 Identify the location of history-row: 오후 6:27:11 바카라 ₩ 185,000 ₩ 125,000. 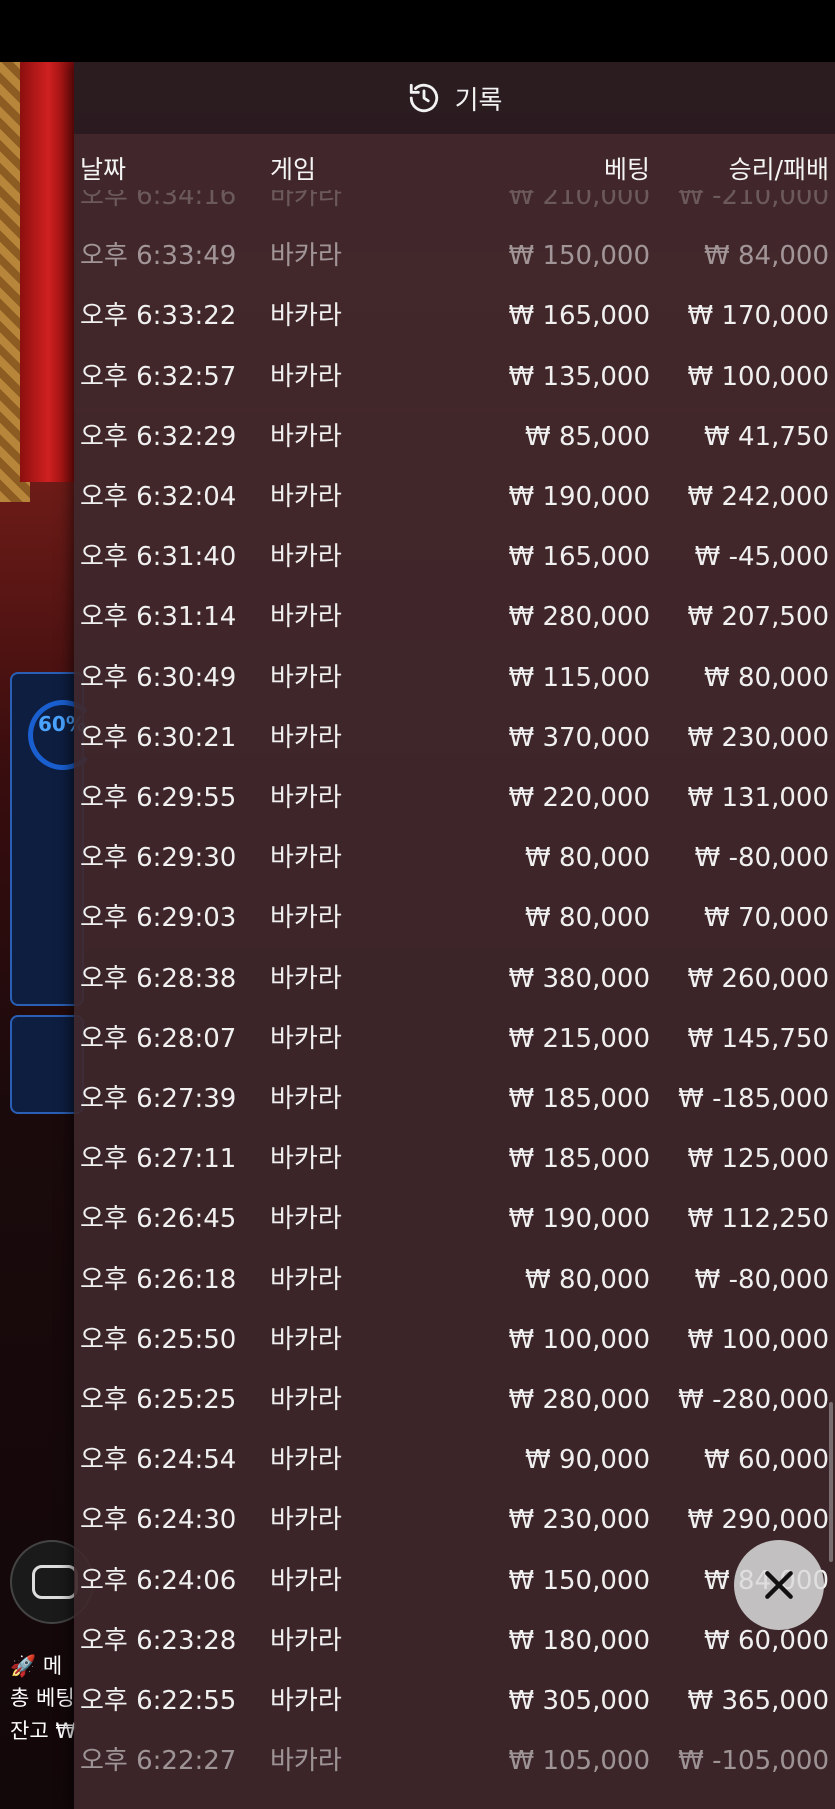
(454, 1159).